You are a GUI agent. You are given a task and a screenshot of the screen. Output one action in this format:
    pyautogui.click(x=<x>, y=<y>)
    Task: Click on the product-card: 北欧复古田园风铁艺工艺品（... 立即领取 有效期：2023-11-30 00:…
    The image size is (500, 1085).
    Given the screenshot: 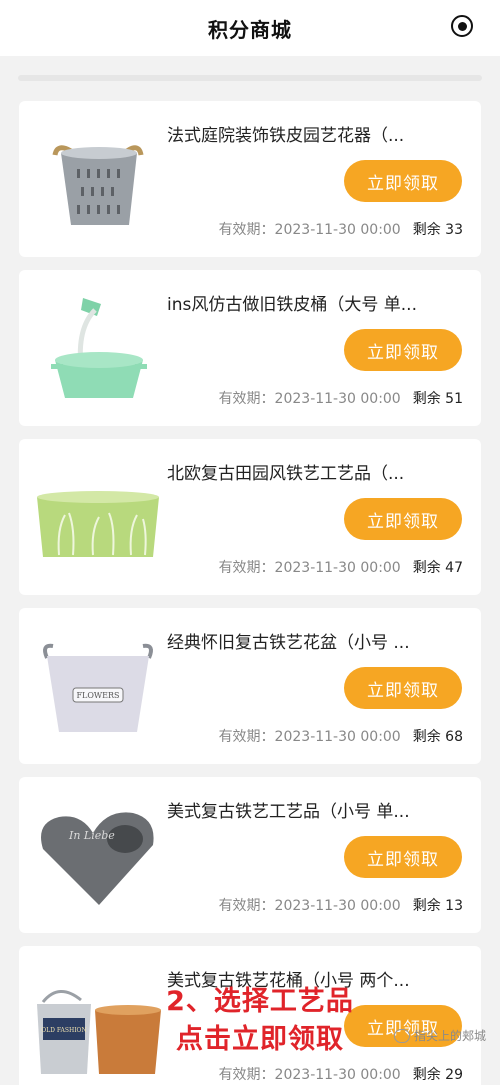 What is the action you would take?
    pyautogui.click(x=250, y=517)
    